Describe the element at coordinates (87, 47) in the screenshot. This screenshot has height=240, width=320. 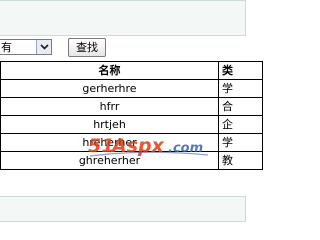
I see `search-button: 查找` at that location.